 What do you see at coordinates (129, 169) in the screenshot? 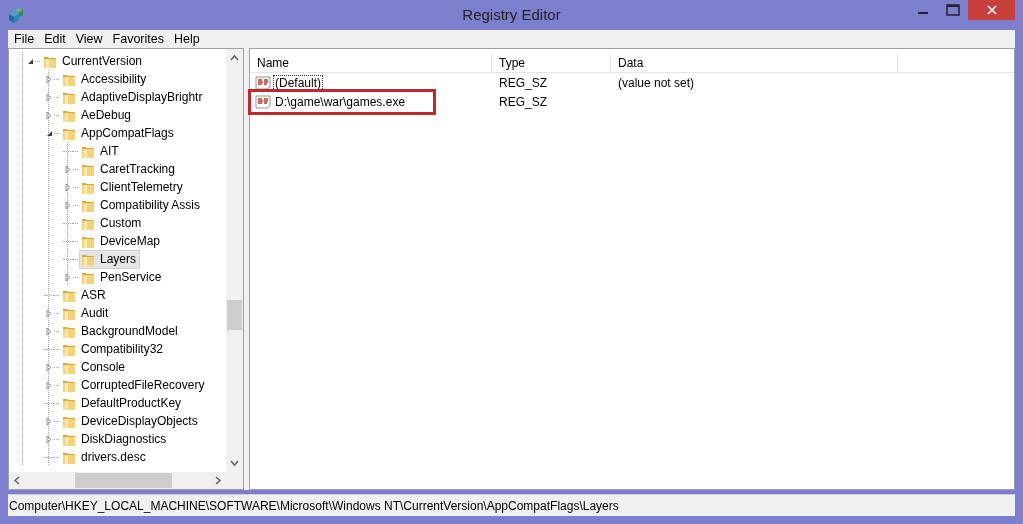
I see `tree-item: CaretTracking` at bounding box center [129, 169].